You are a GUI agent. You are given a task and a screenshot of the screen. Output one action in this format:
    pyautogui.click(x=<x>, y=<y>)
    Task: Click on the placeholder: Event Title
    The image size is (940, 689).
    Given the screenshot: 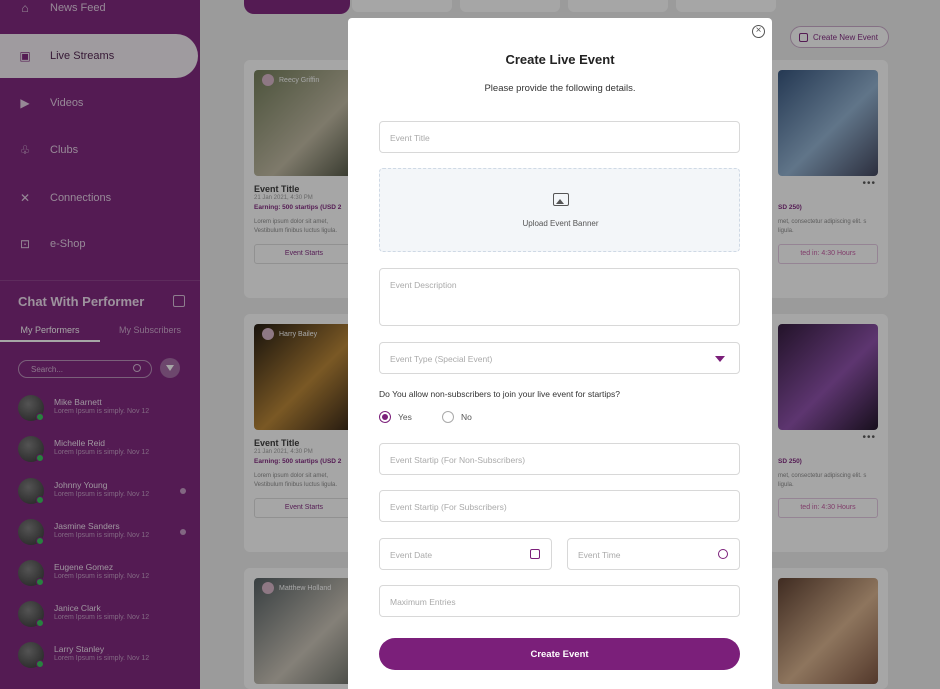 What is the action you would take?
    pyautogui.click(x=410, y=138)
    